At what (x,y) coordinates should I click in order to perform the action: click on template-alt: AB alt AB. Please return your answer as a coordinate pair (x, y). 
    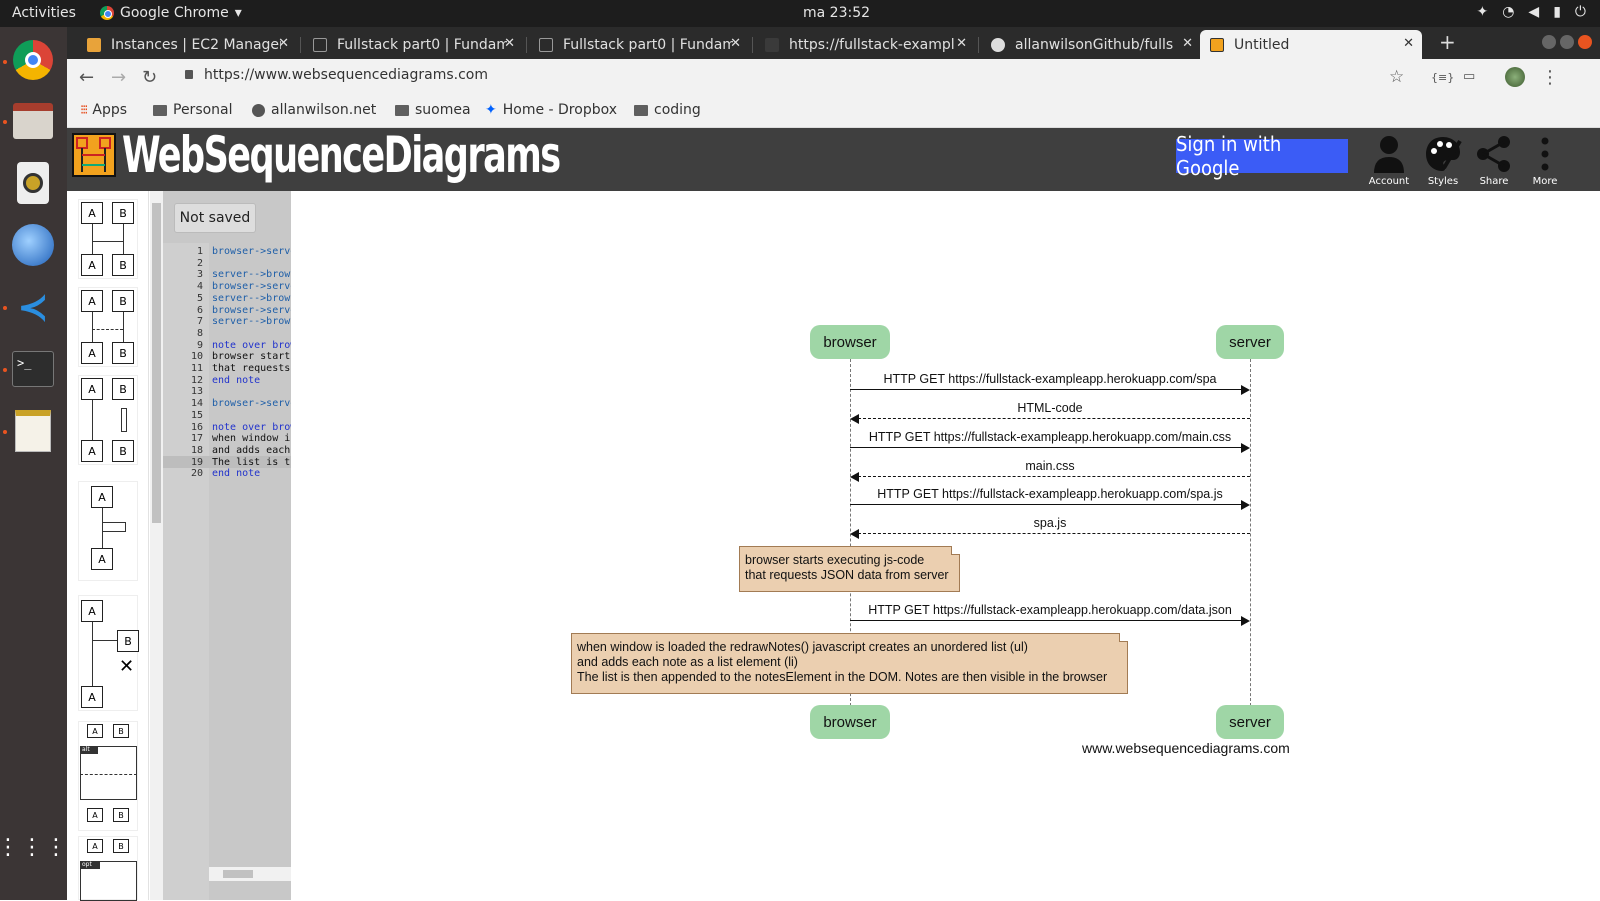
    Looking at the image, I should click on (108, 776).